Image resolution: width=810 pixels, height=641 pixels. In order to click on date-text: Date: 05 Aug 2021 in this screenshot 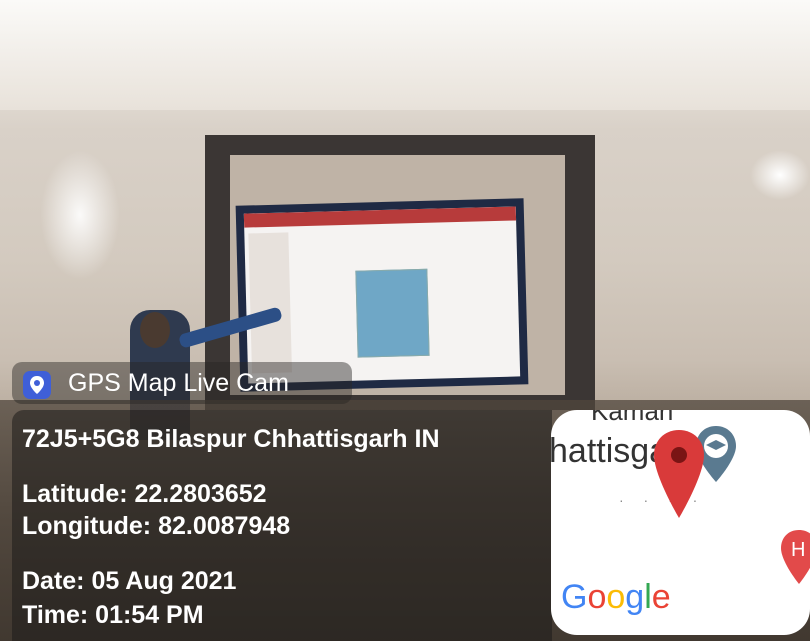, I will do `click(129, 581)`.